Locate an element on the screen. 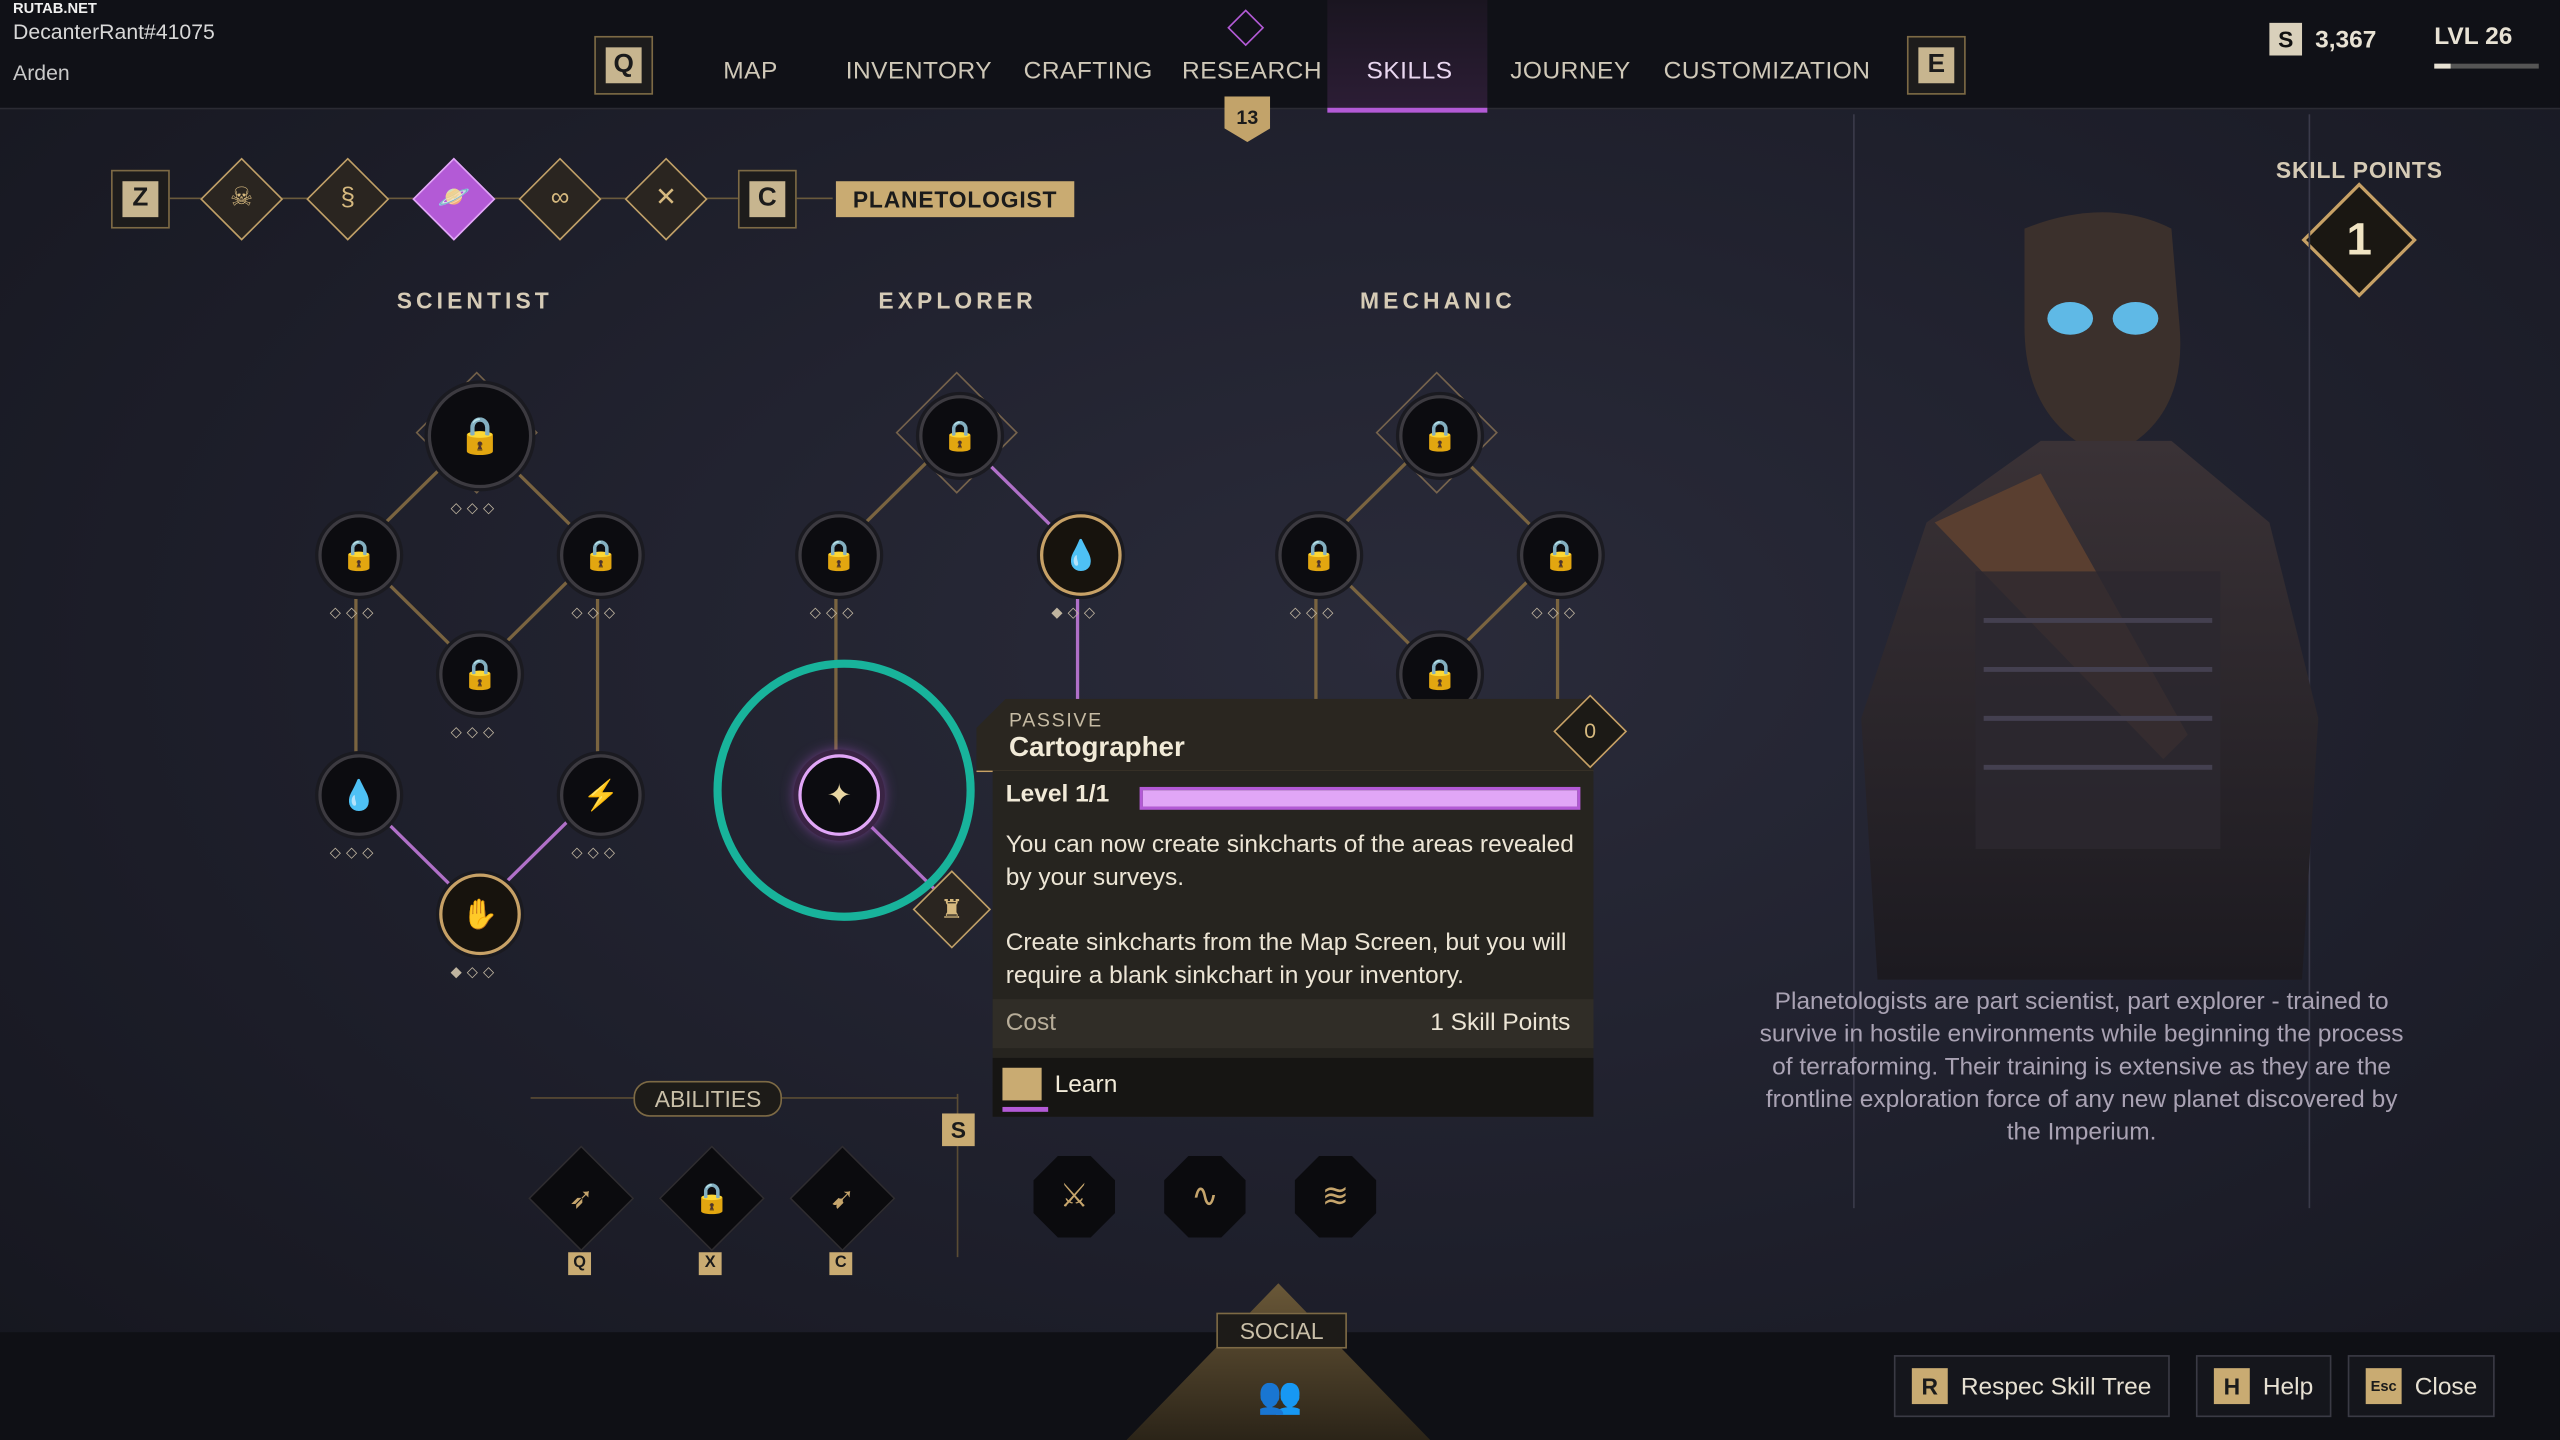 The image size is (2560, 1440). help-key: H is located at coordinates (2231, 1386).